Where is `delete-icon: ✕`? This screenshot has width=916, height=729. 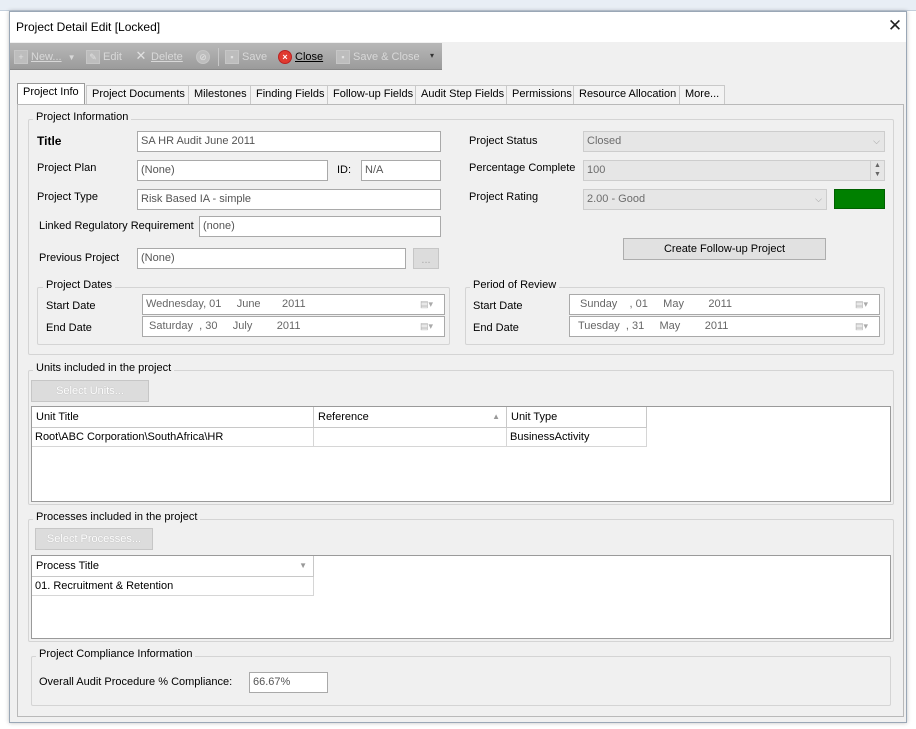 delete-icon: ✕ is located at coordinates (141, 55).